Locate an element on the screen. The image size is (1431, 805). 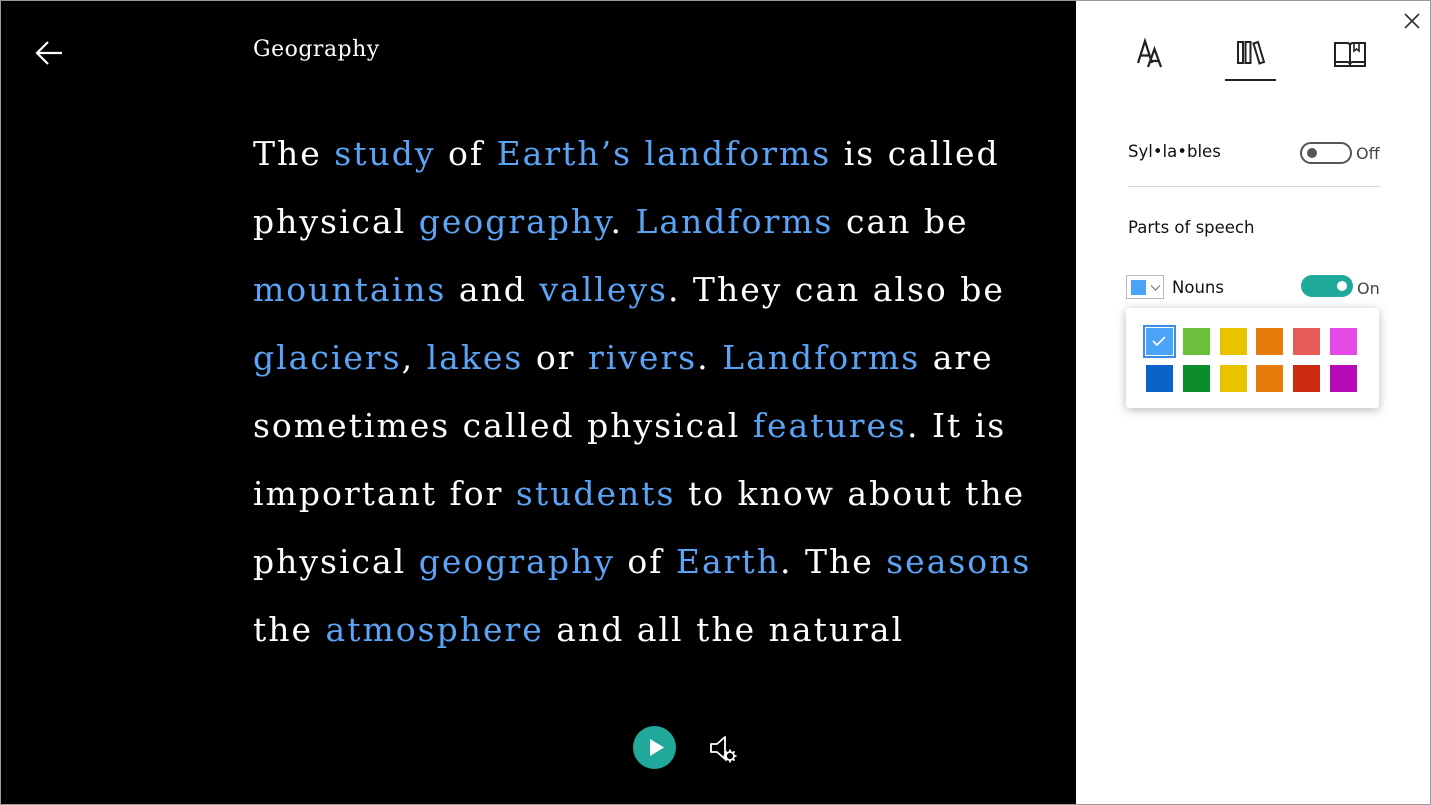
noun-word: mountains is located at coordinates (349, 289).